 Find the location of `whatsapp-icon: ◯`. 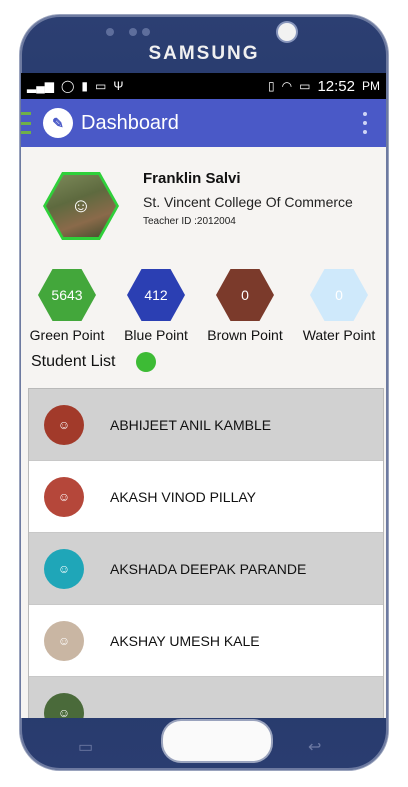

whatsapp-icon: ◯ is located at coordinates (67, 86).